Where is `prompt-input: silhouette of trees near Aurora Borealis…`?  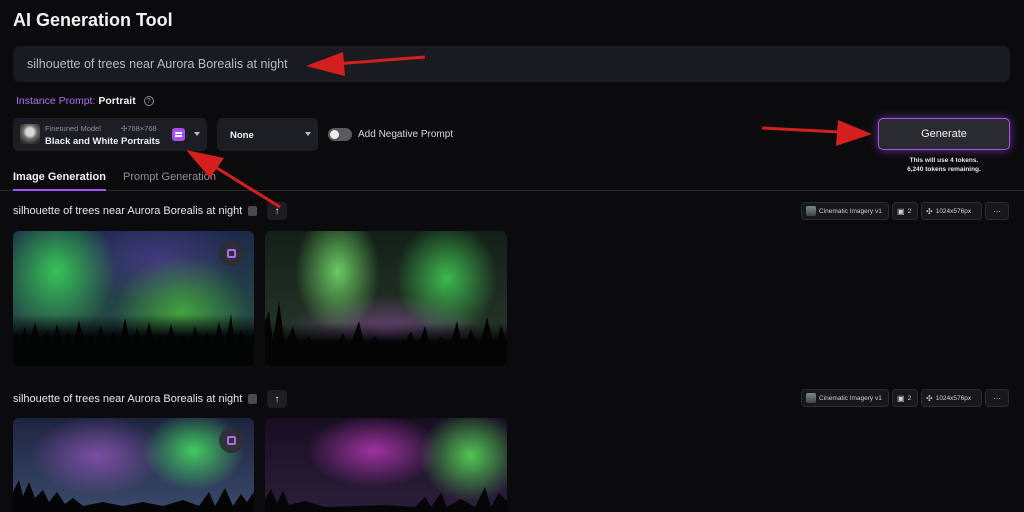 prompt-input: silhouette of trees near Aurora Borealis… is located at coordinates (511, 64).